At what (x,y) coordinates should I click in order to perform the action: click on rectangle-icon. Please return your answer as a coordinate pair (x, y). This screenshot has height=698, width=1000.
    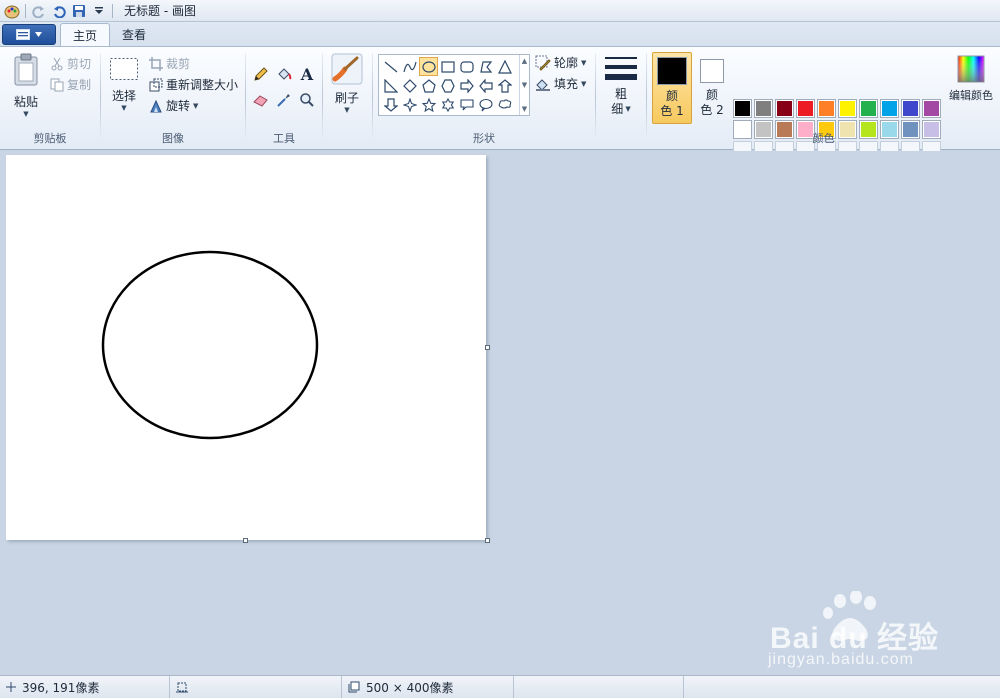
    Looking at the image, I should click on (447, 66).